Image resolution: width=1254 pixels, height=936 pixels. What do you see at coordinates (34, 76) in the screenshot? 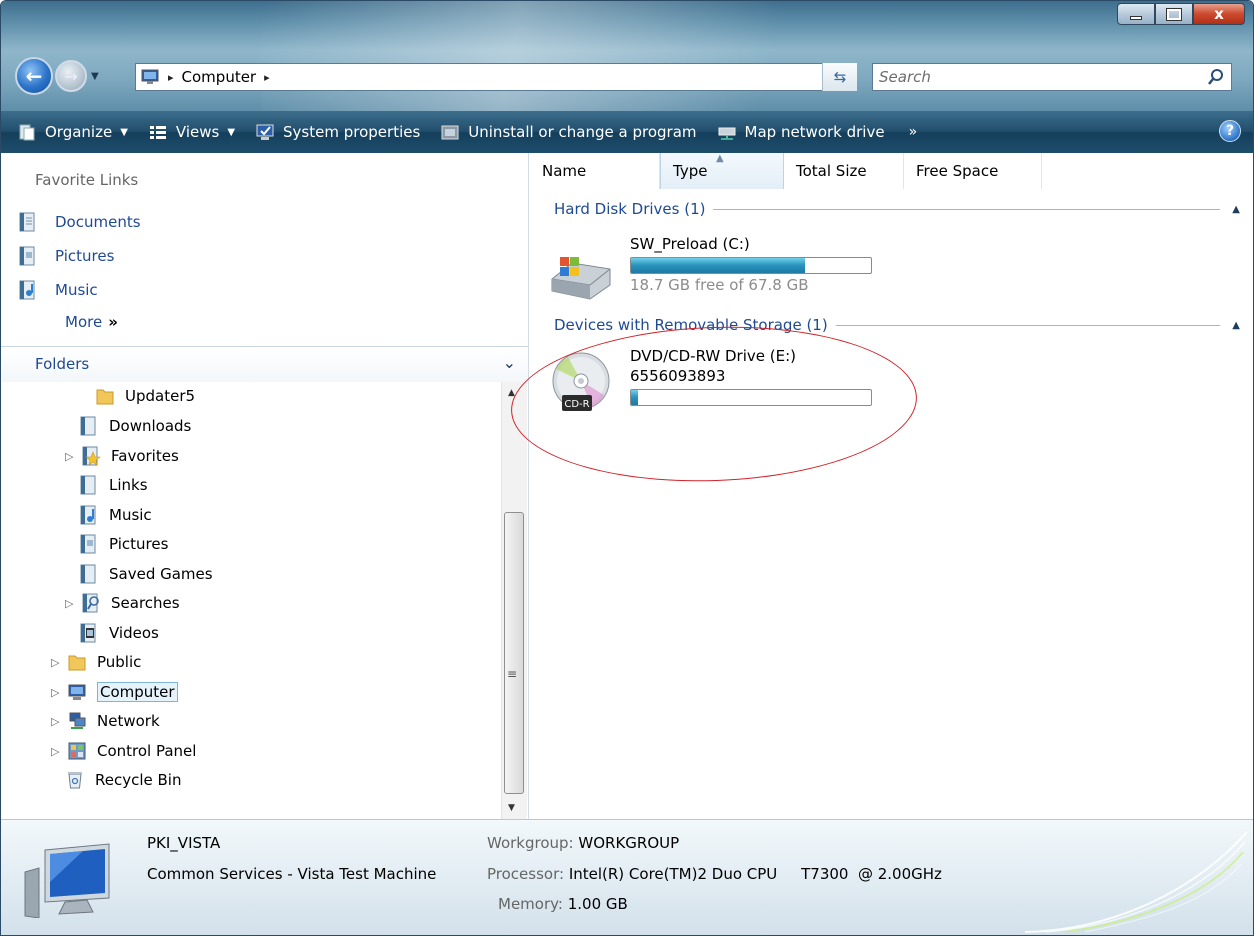
I see `back-button: ←` at bounding box center [34, 76].